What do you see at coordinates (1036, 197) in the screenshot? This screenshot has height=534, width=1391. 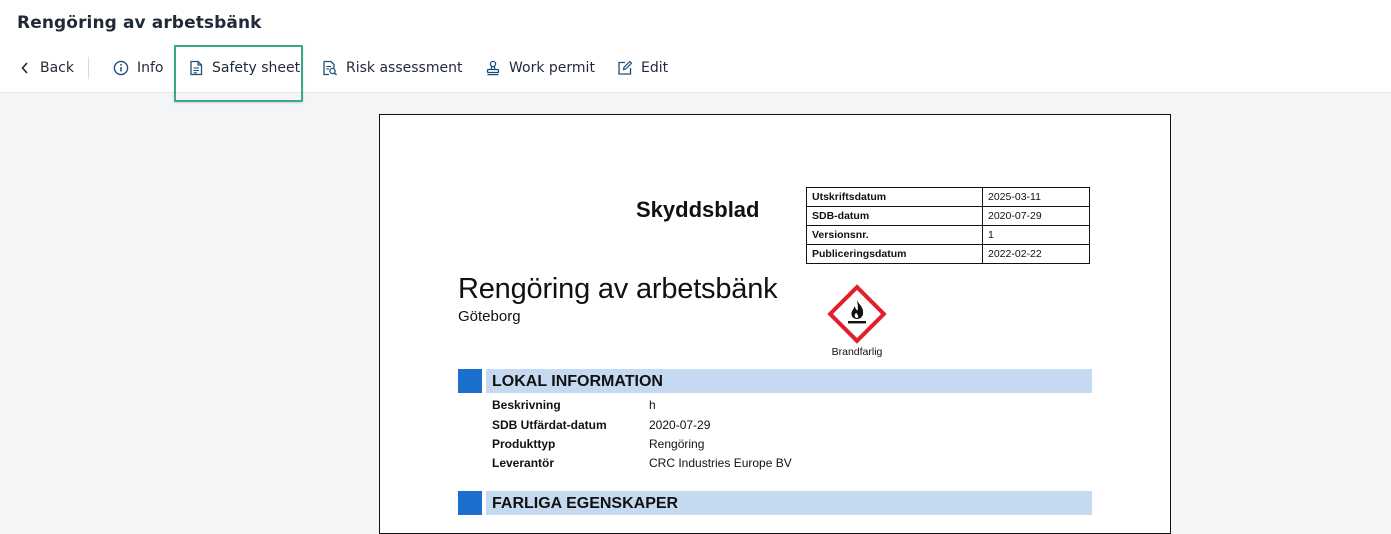 I see `meta-value: 2025-03-11` at bounding box center [1036, 197].